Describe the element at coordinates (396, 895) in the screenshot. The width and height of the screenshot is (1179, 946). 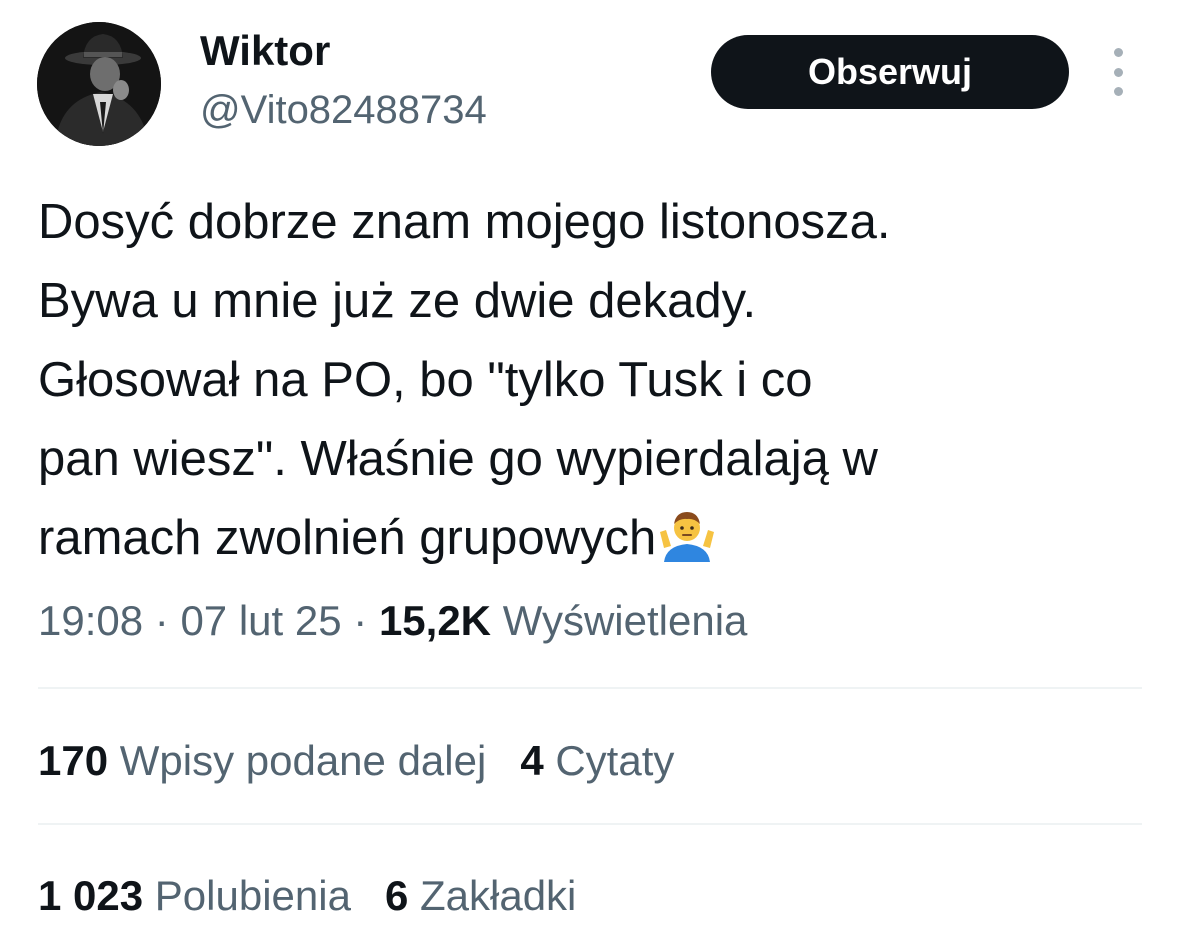
I see `bookmarks-count: 6` at that location.